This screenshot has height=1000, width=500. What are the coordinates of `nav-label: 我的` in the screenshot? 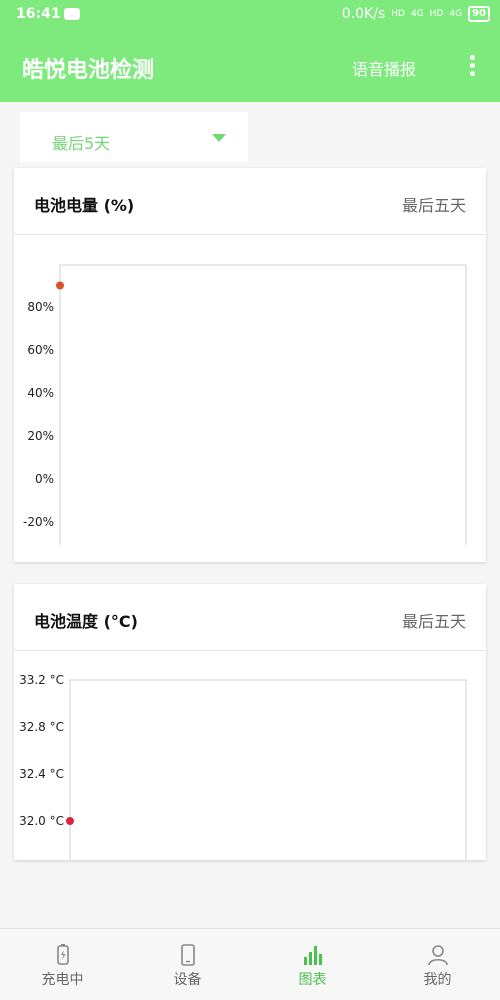 It's located at (437, 980).